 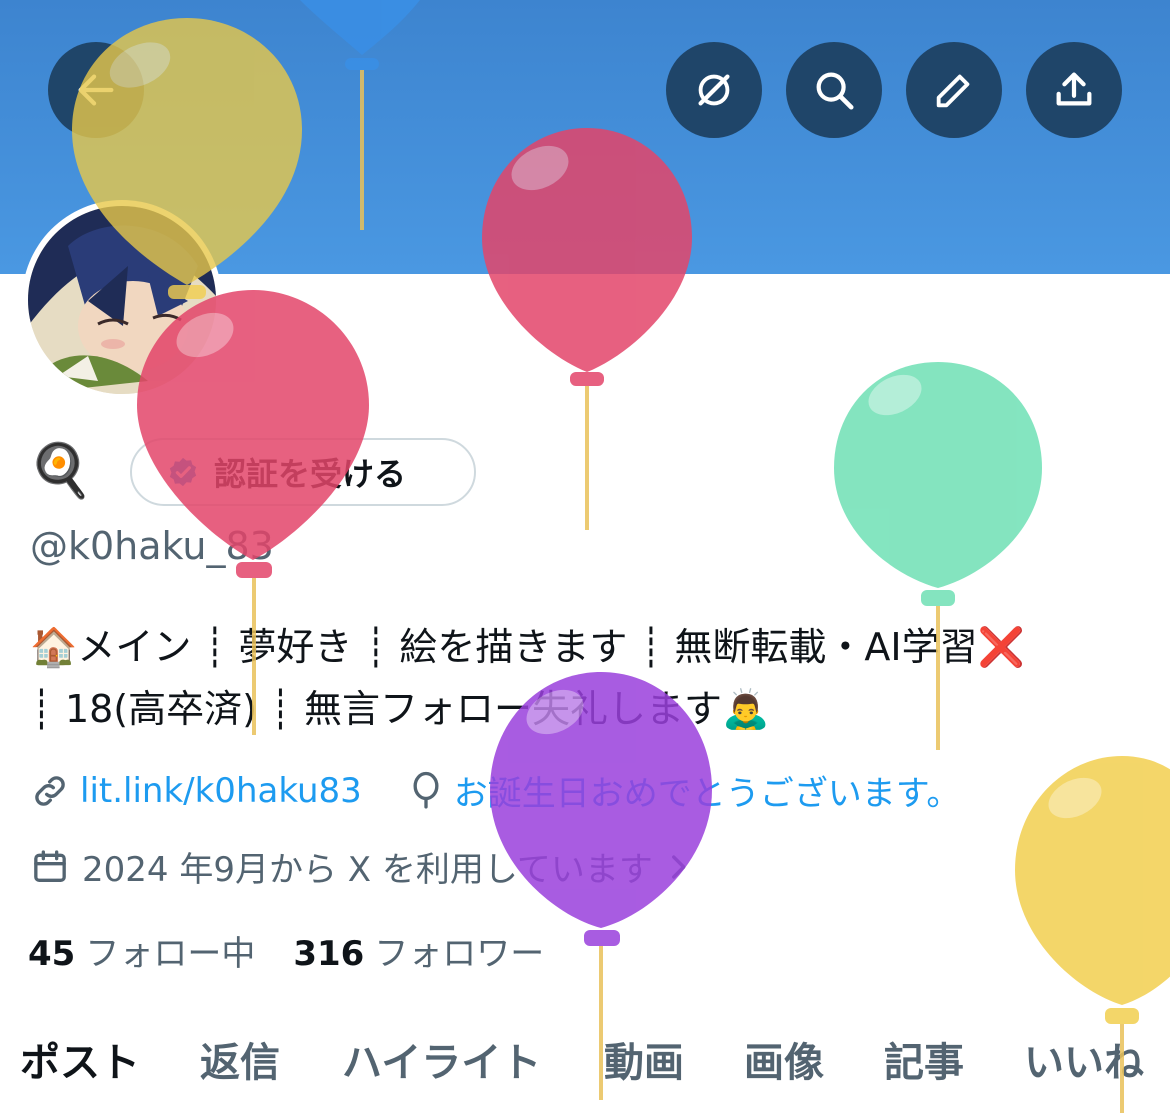 What do you see at coordinates (678, 866) in the screenshot?
I see `chevron-right-icon` at bounding box center [678, 866].